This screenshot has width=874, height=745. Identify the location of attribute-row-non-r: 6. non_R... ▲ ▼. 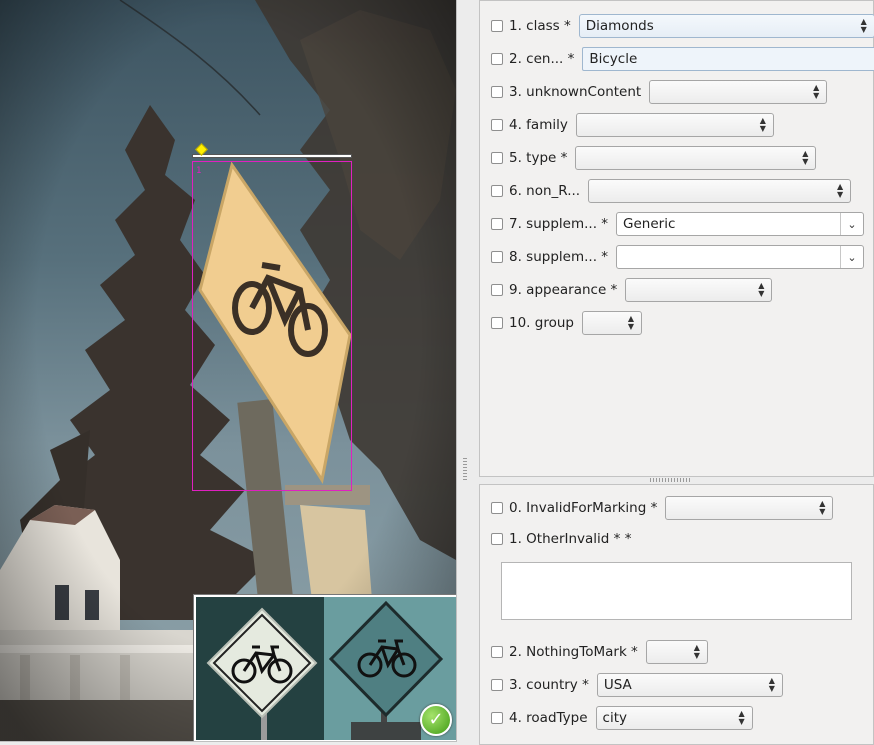
(671, 191).